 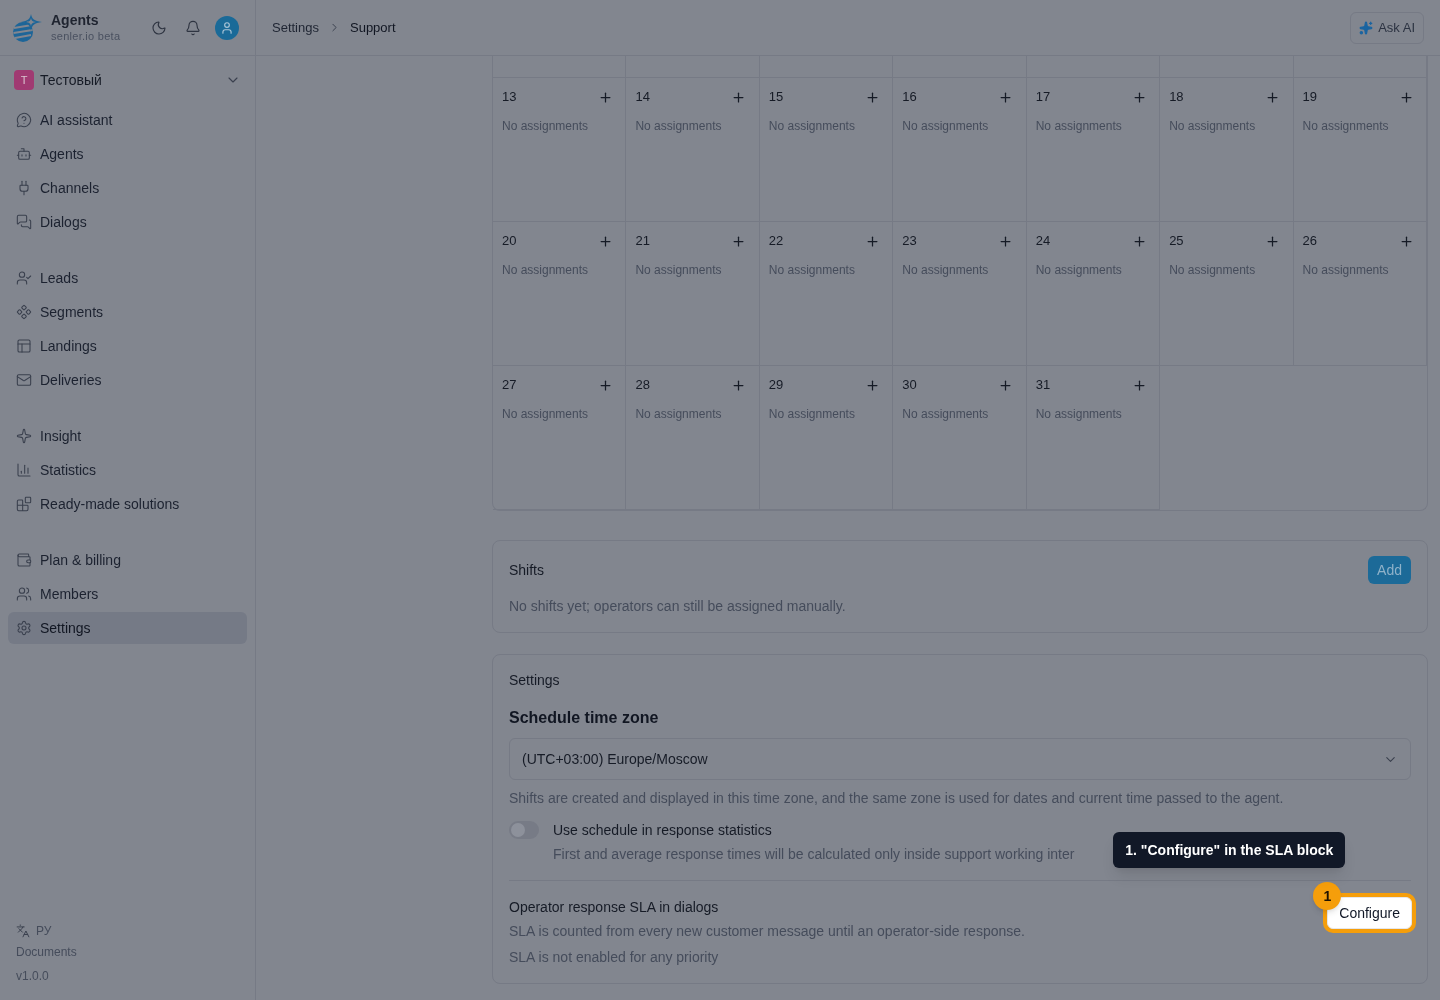 I want to click on day-number: 17, so click(x=1042, y=97).